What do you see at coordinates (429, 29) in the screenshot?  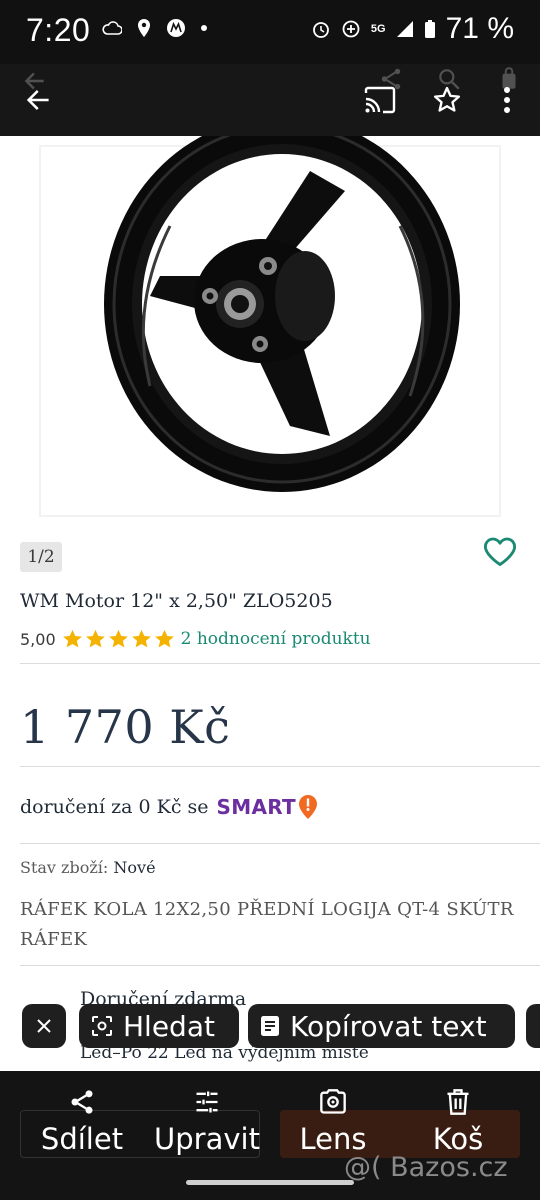 I see `battery-icon` at bounding box center [429, 29].